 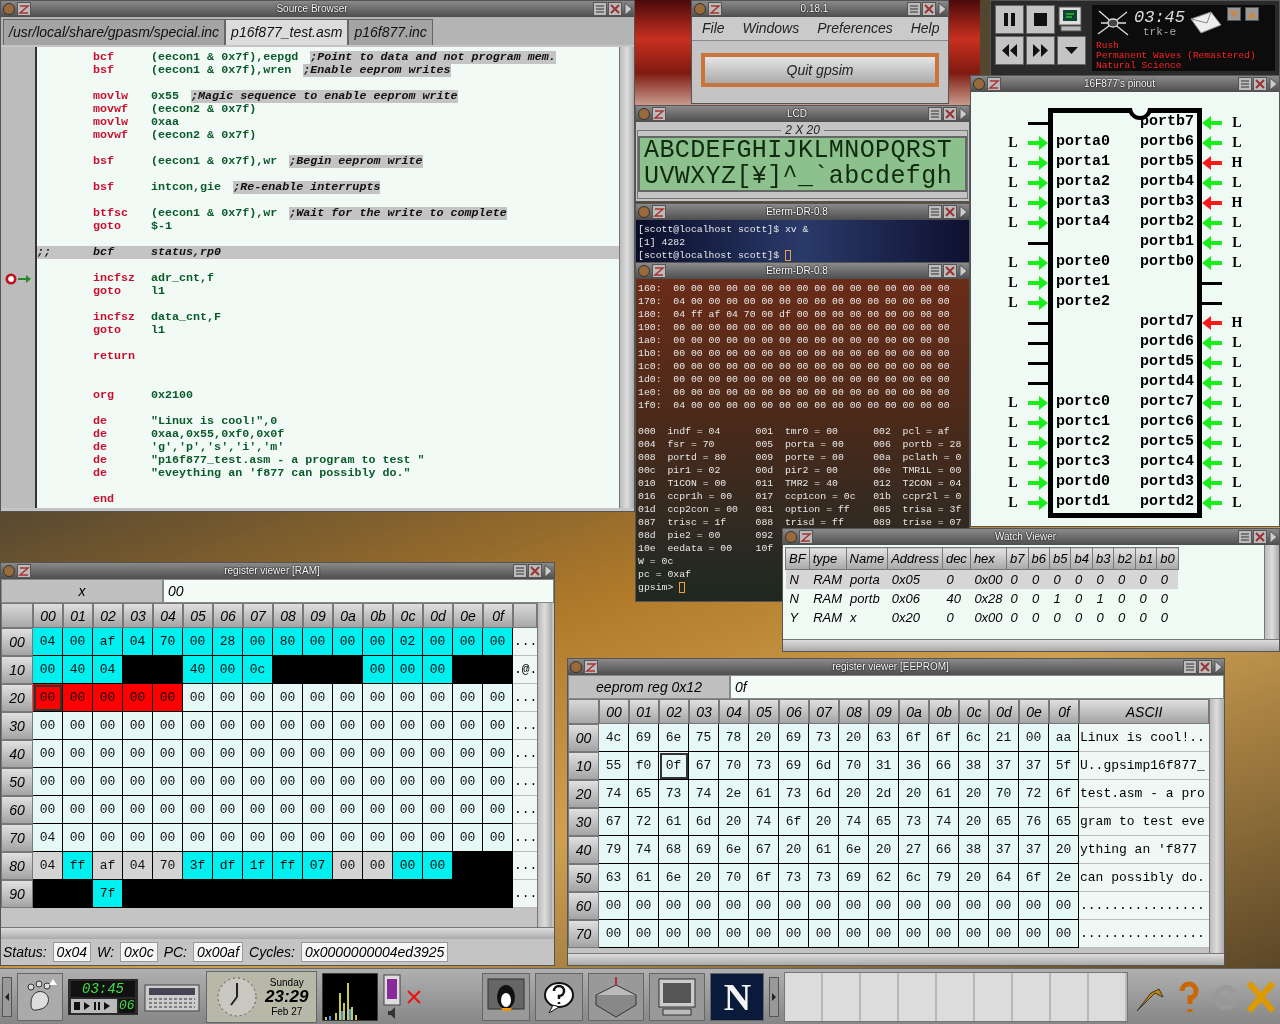 What do you see at coordinates (1234, 14) in the screenshot?
I see `scroll-down-button` at bounding box center [1234, 14].